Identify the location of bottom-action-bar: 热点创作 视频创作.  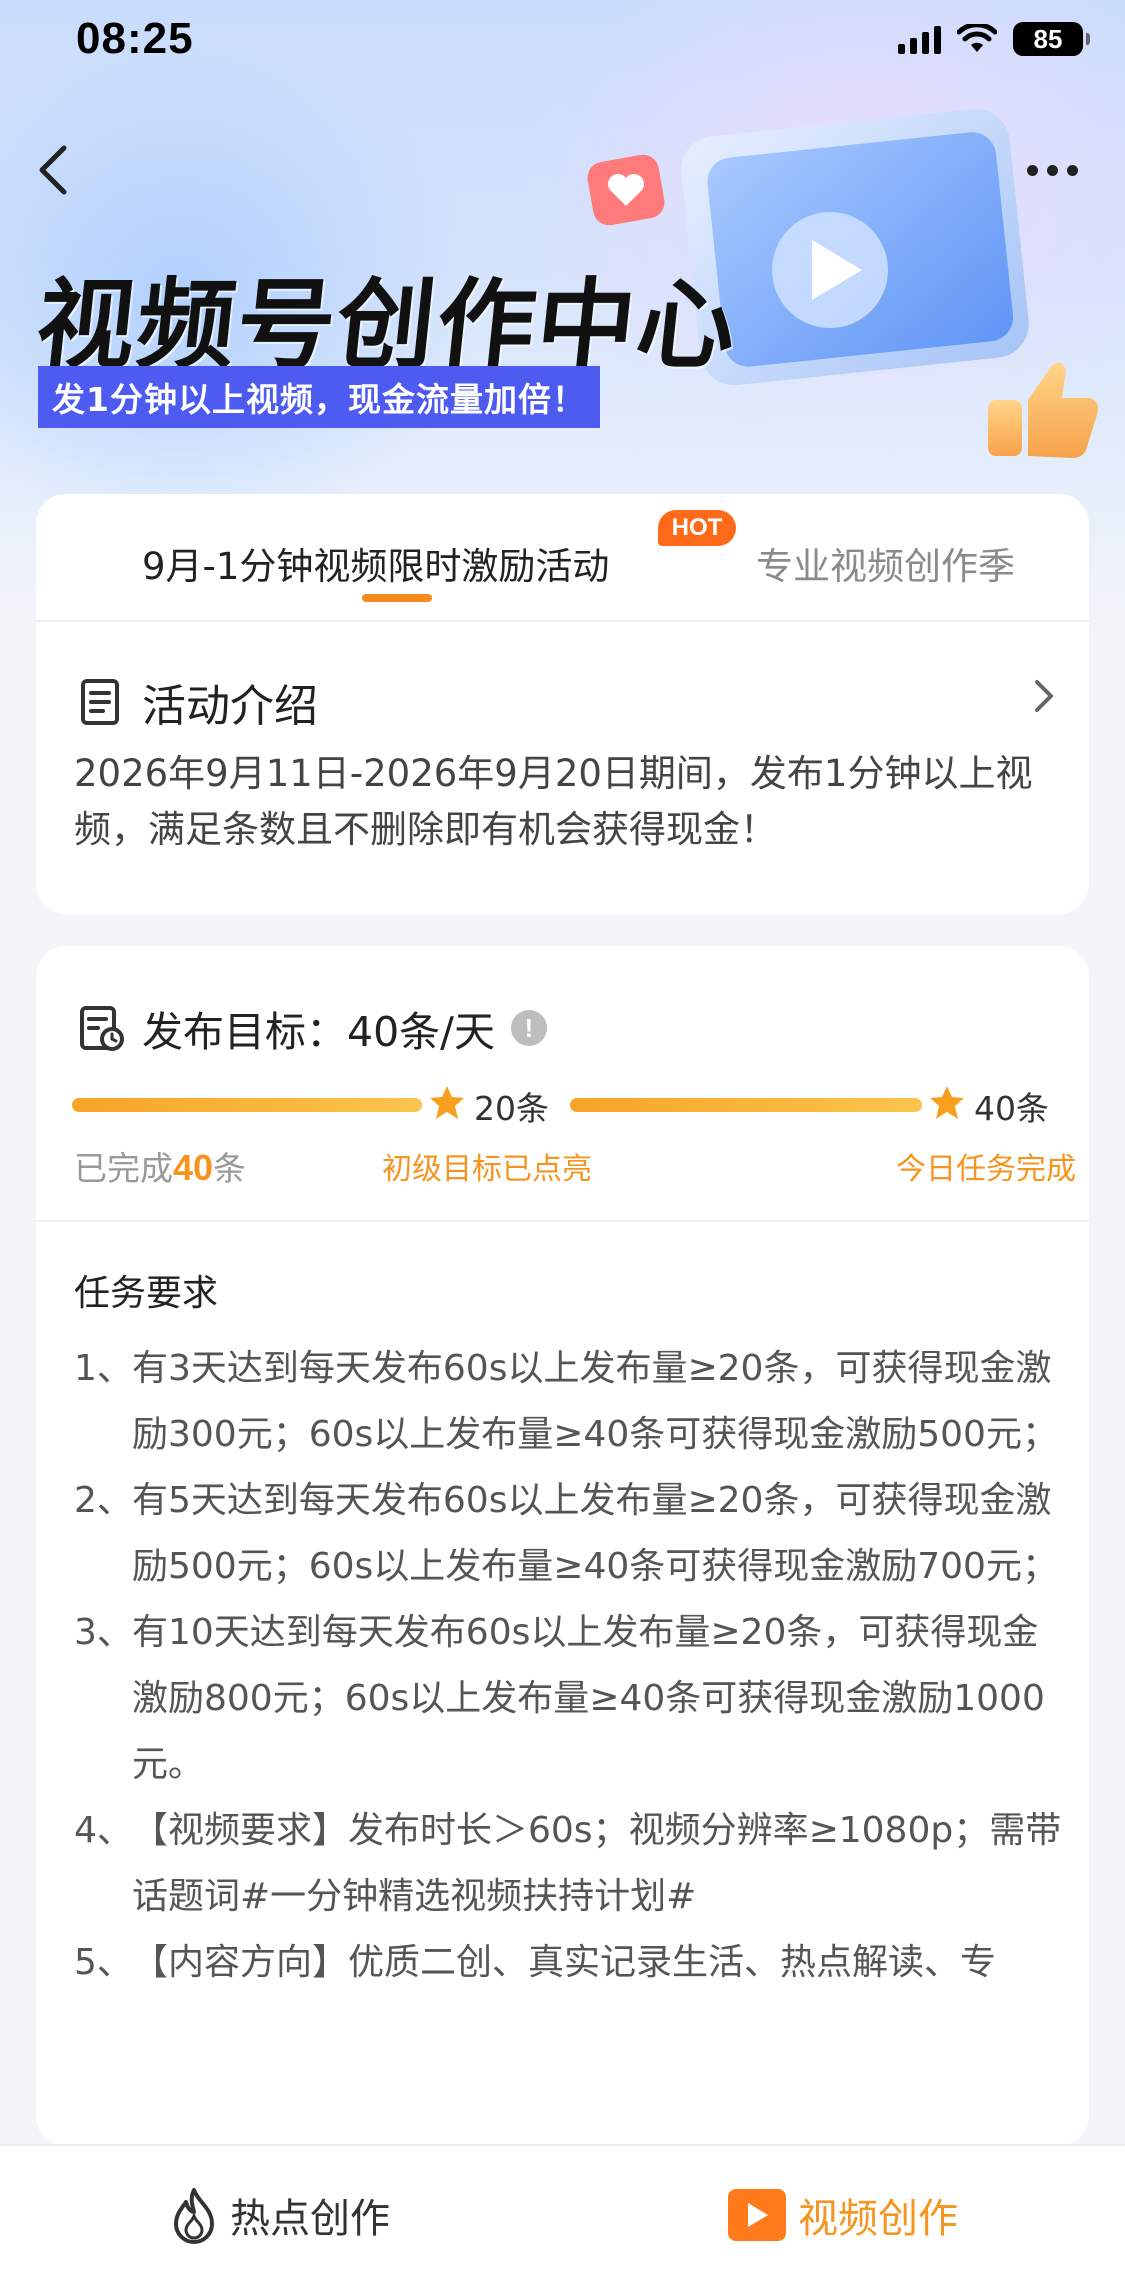
(562, 2220).